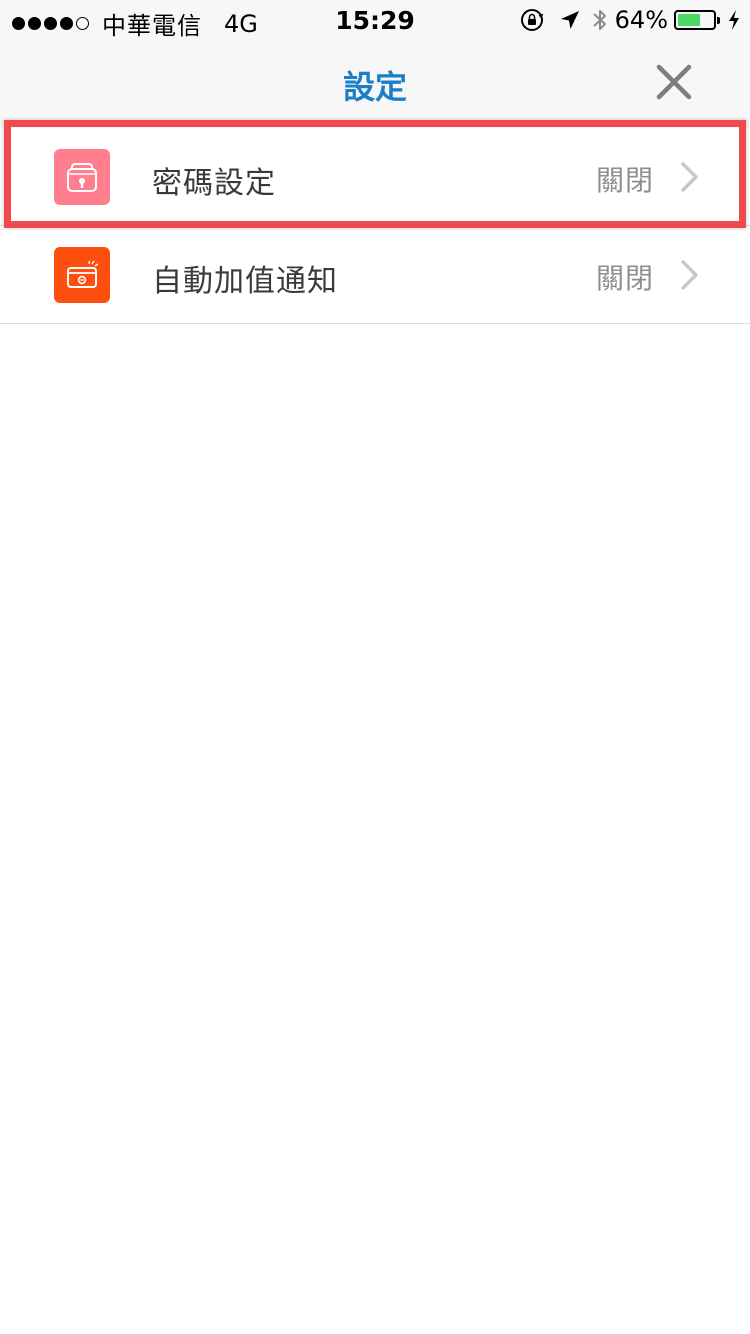 The image size is (750, 1334). What do you see at coordinates (734, 20) in the screenshot?
I see `charging-bolt-icon` at bounding box center [734, 20].